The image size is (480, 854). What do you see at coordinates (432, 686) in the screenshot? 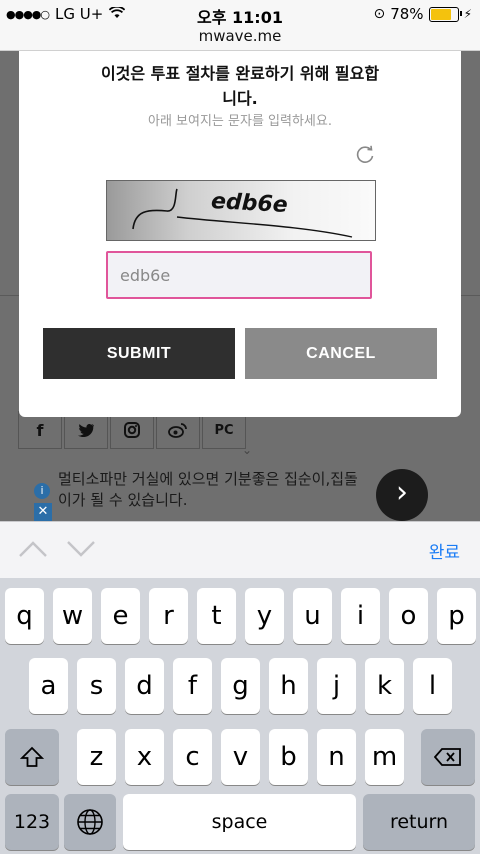
I see `key-l: l` at bounding box center [432, 686].